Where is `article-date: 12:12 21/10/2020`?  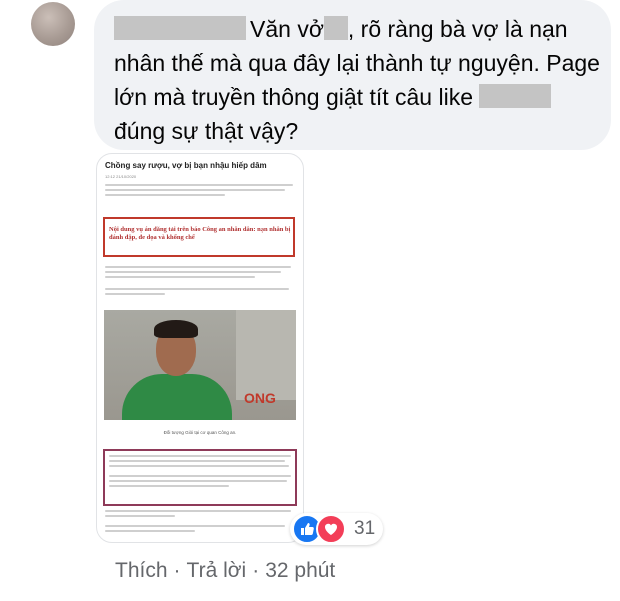
article-date: 12:12 21/10/2020 is located at coordinates (121, 176).